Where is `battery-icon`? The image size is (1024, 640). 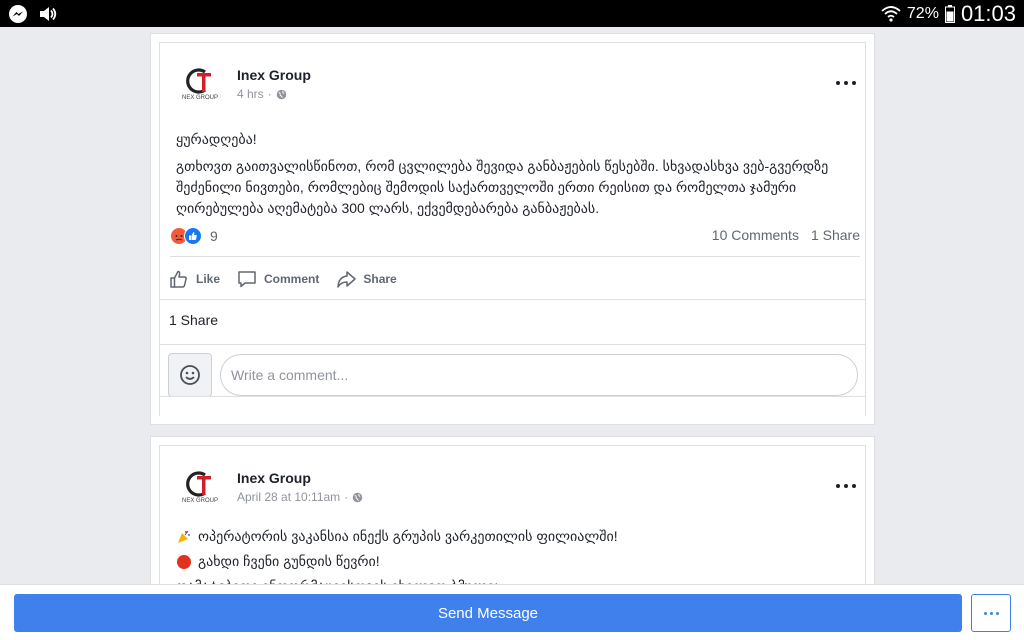 battery-icon is located at coordinates (949, 13).